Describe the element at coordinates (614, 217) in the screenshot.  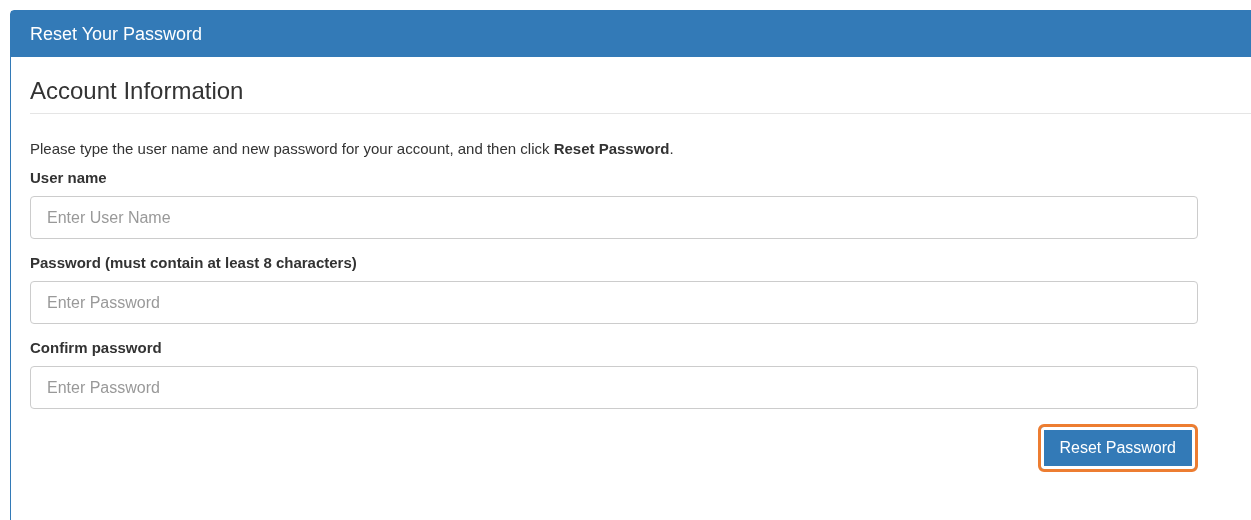
I see `input-field: Enter User Name` at that location.